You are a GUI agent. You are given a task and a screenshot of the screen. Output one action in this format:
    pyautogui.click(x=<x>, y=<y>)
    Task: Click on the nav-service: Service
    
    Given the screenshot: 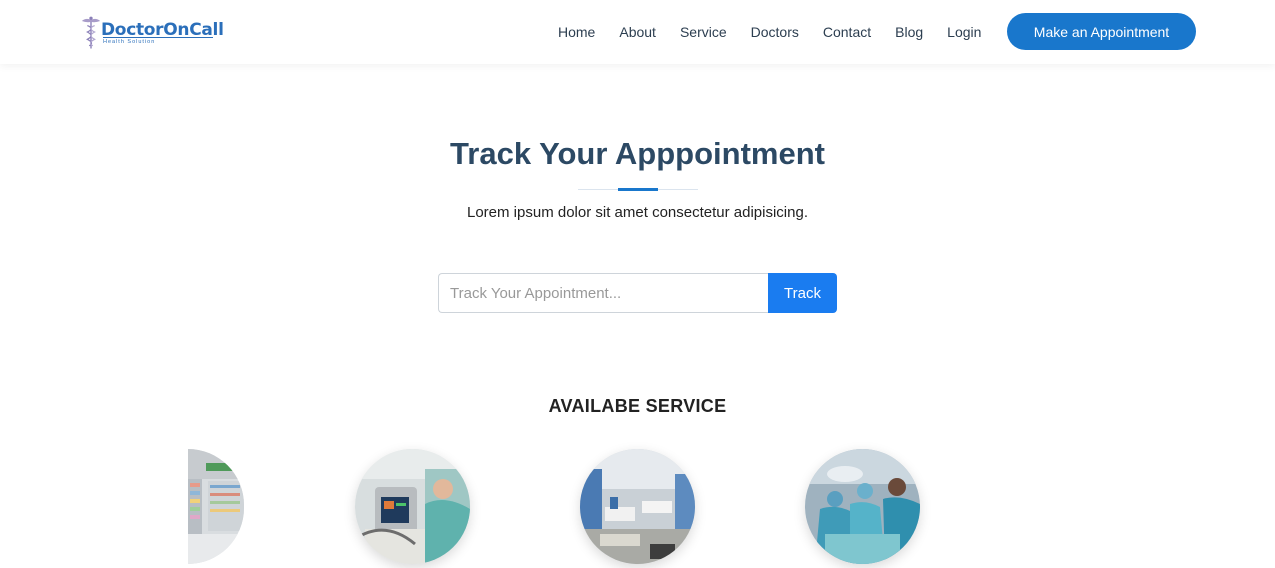 What is the action you would take?
    pyautogui.click(x=703, y=32)
    